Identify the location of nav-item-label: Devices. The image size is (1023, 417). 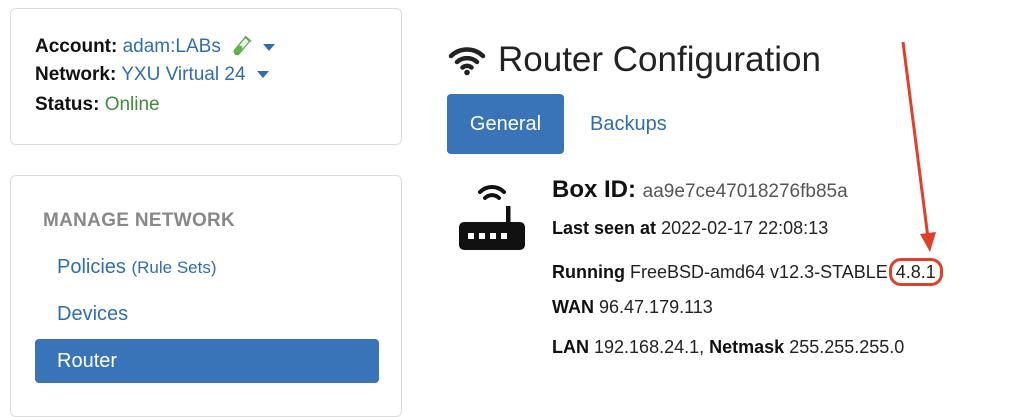
(93, 314).